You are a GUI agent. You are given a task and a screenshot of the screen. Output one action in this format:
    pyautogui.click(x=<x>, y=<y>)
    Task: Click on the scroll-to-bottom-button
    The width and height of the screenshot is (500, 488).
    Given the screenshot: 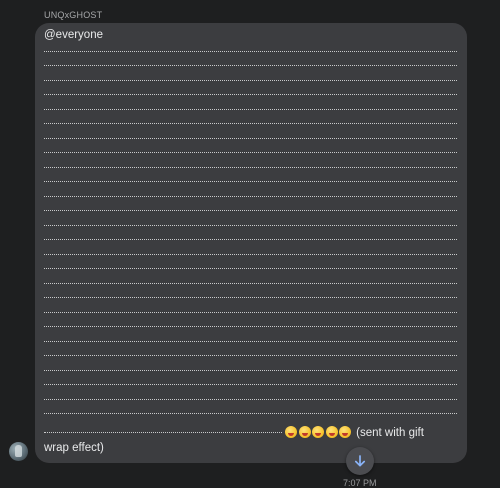 What is the action you would take?
    pyautogui.click(x=360, y=461)
    